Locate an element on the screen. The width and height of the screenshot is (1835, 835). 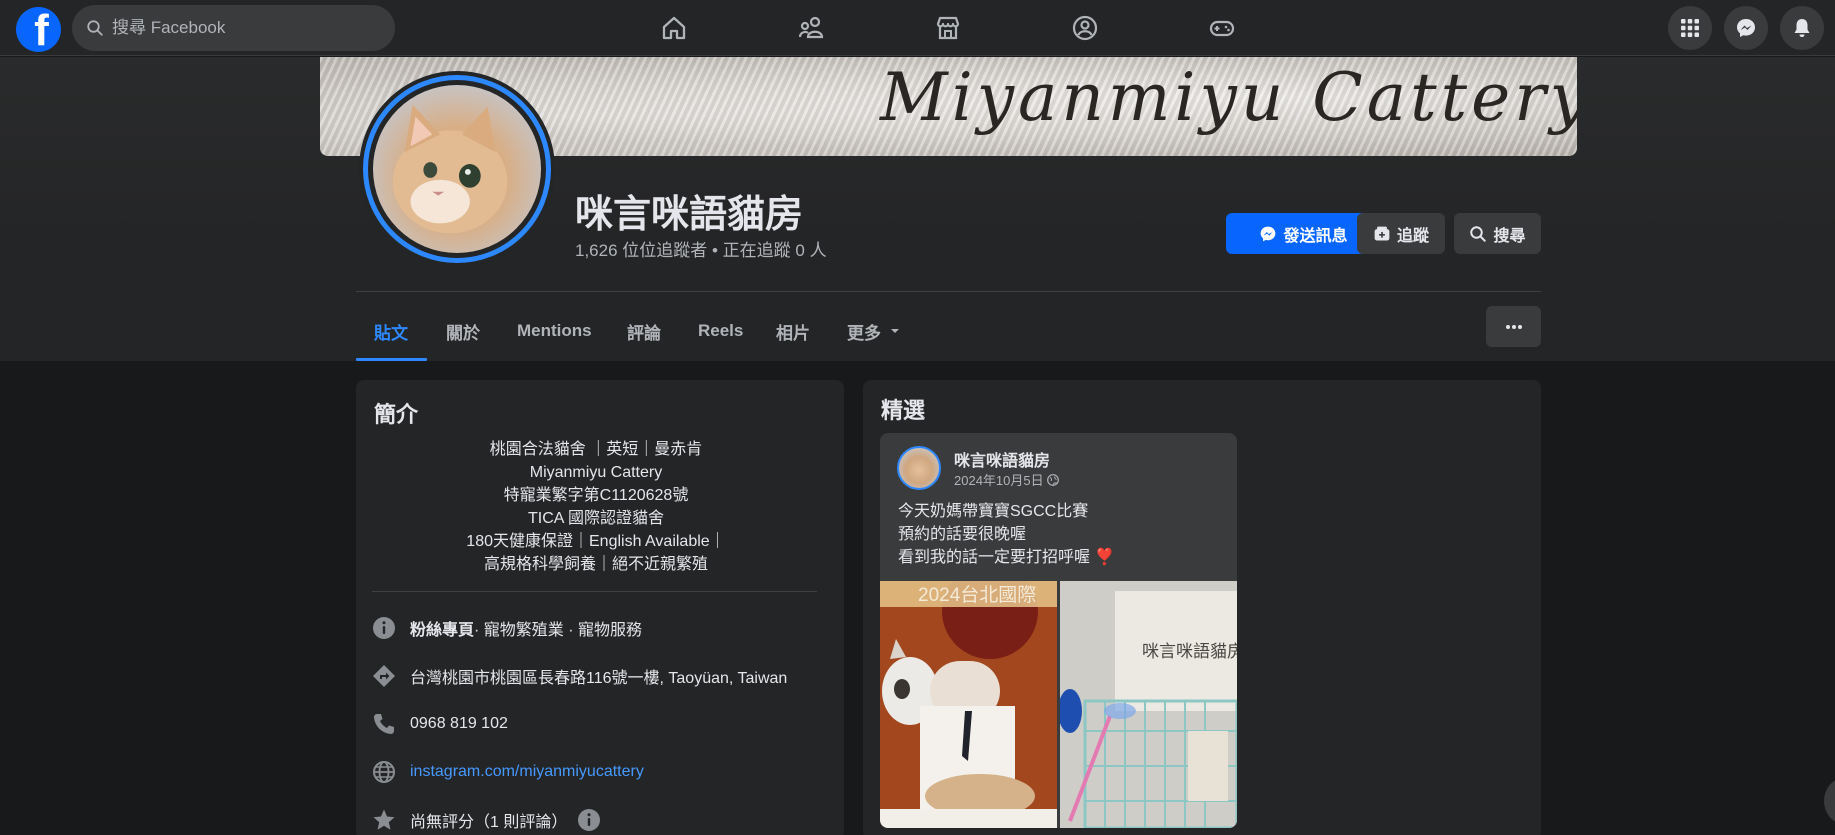
friends-icon is located at coordinates (811, 28).